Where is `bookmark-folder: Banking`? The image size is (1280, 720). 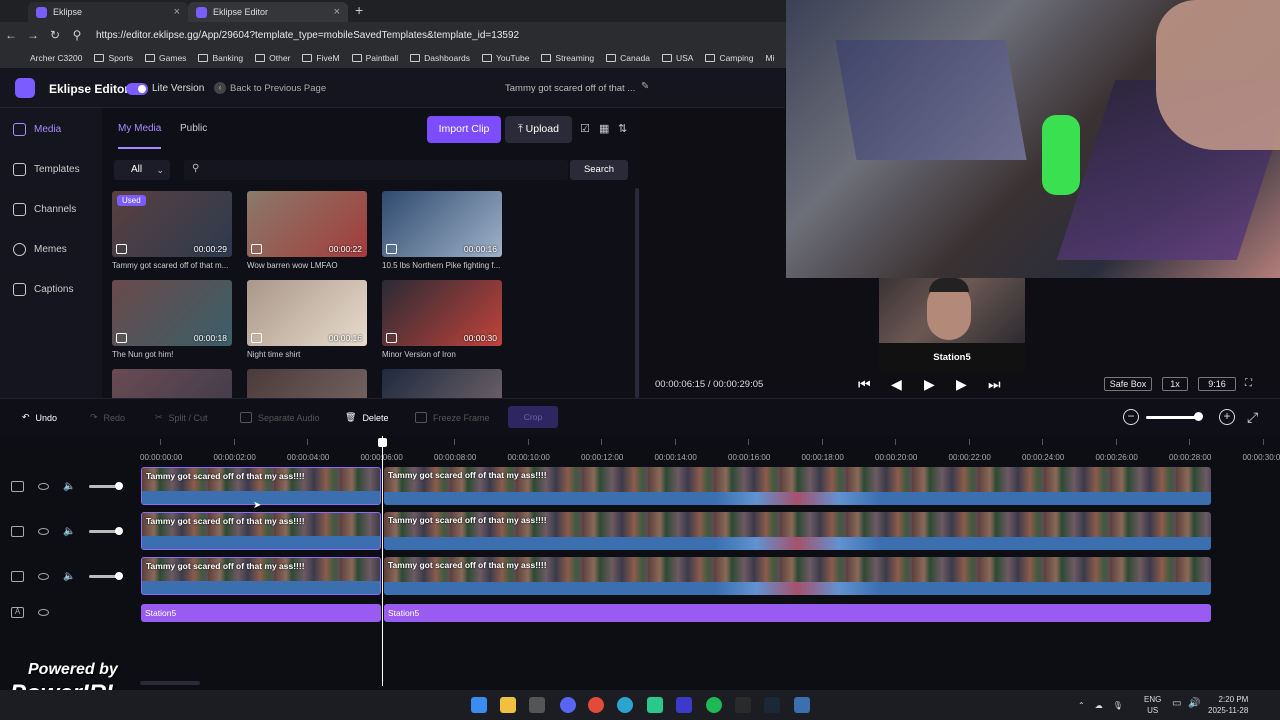
bookmark-folder: Banking is located at coordinates (220, 58).